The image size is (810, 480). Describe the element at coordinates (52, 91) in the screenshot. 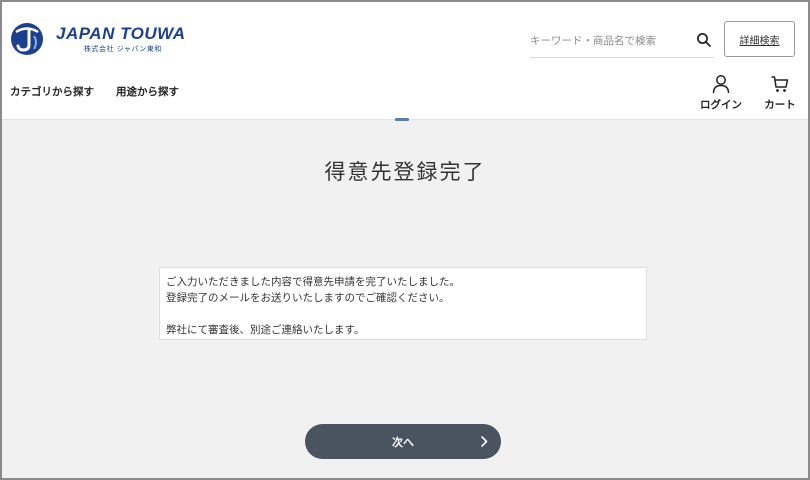

I see `nav-browse-by-category: カテゴリから探す` at that location.